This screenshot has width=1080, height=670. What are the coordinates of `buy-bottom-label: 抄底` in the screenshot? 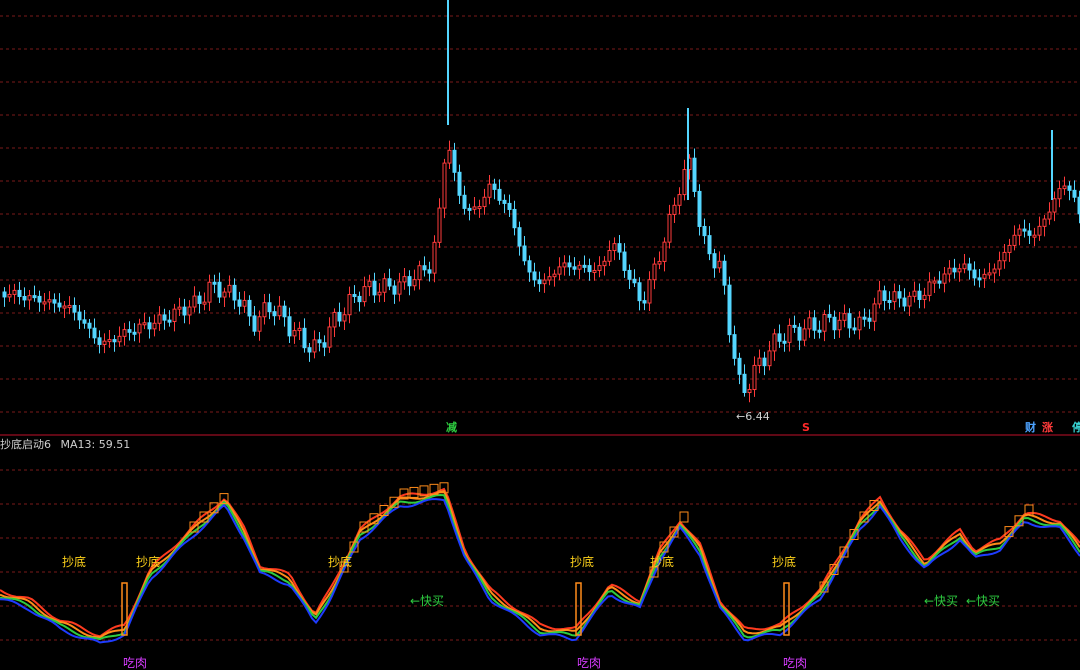 It's located at (662, 561).